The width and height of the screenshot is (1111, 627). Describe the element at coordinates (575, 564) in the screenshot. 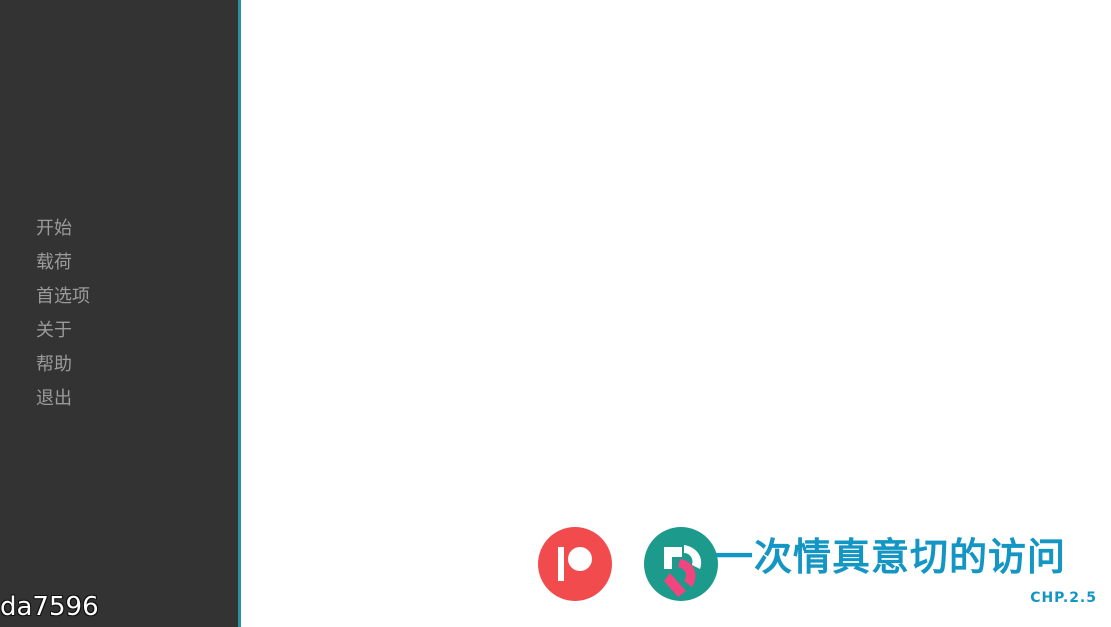

I see `patreon-icon` at that location.